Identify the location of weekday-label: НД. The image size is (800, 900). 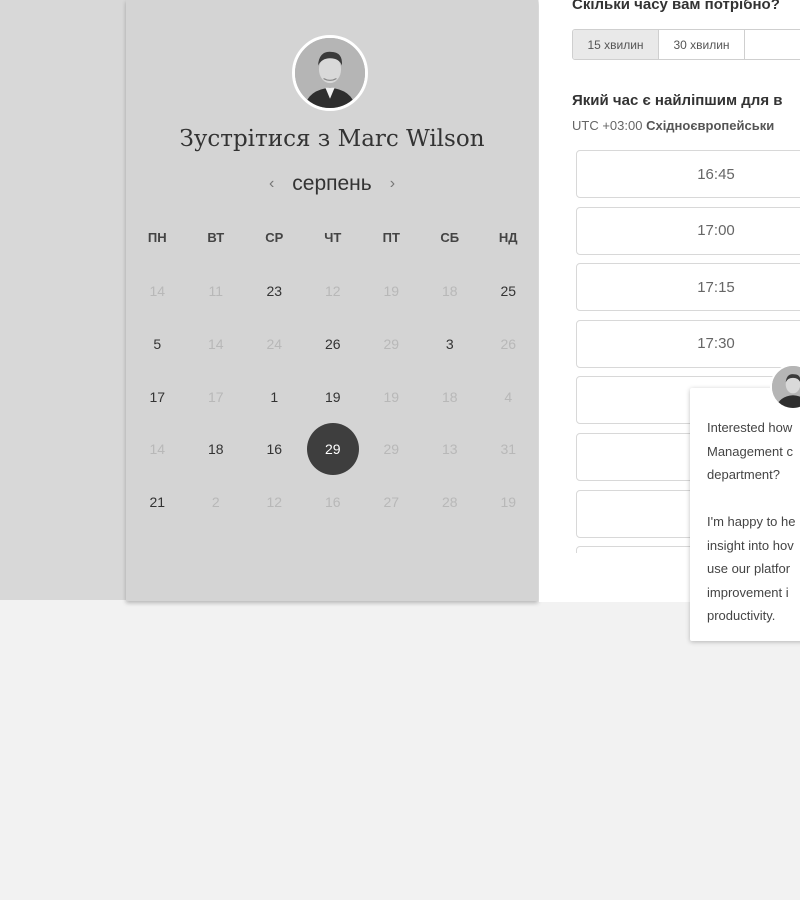
(508, 237).